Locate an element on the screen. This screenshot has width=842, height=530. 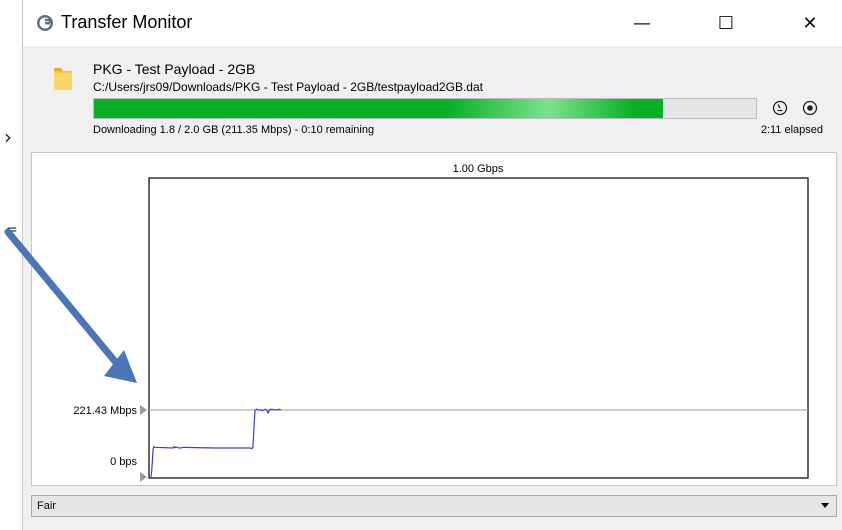
zero-label: 0 bps is located at coordinates (123, 462).